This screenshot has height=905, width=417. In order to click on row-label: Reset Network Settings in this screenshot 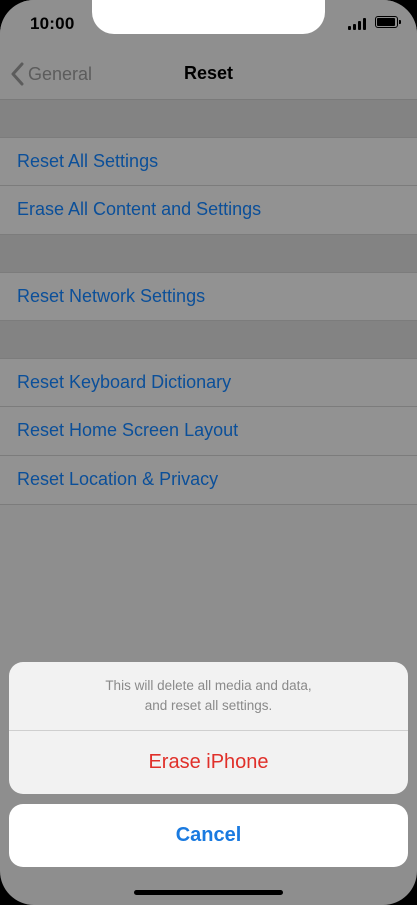, I will do `click(111, 296)`.